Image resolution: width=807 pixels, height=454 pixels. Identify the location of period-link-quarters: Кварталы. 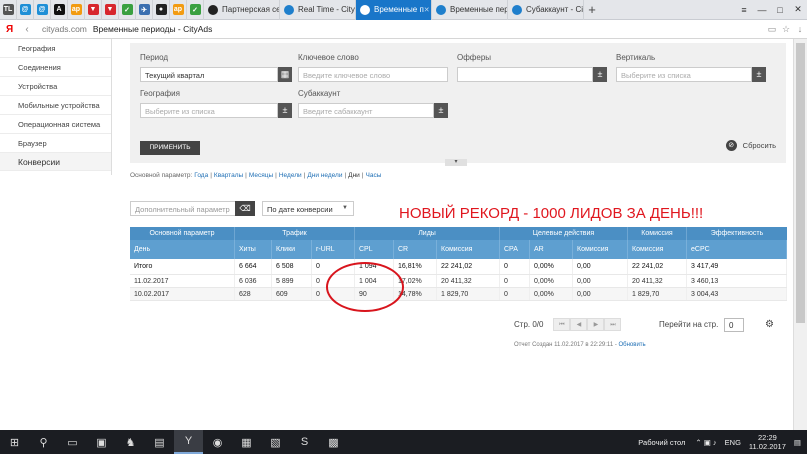
(228, 175).